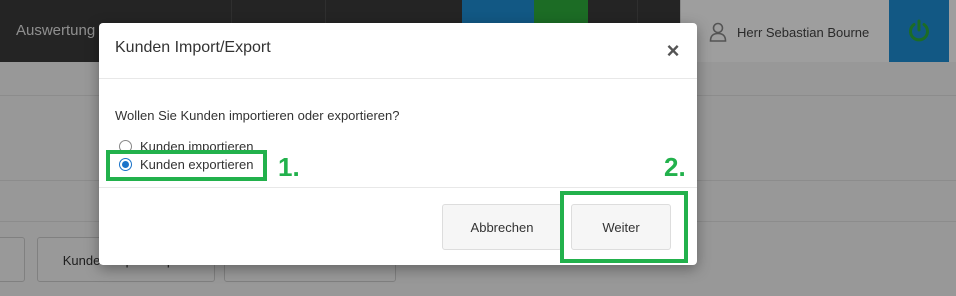 Image resolution: width=956 pixels, height=296 pixels. I want to click on highlight-next-button, so click(624, 227).